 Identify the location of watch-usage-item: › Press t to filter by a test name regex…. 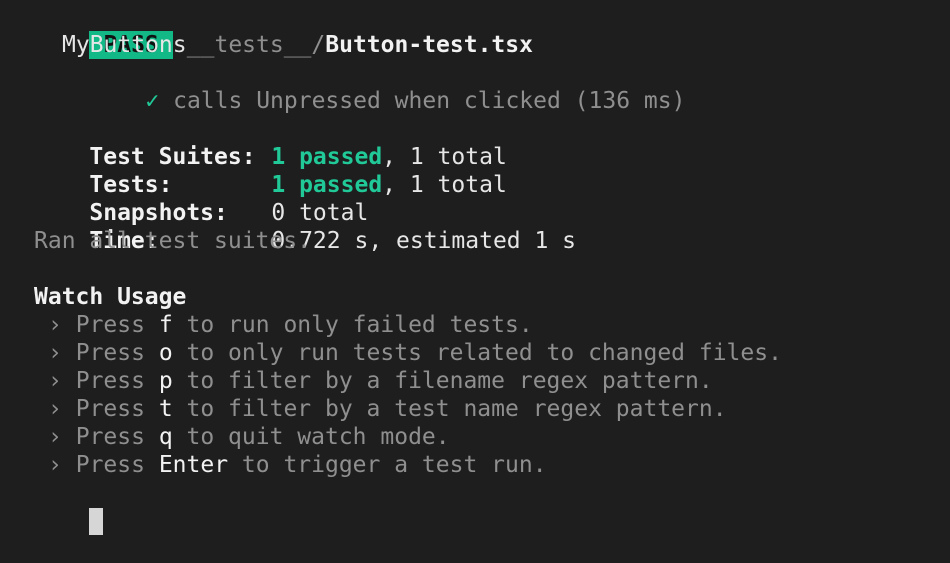
(492, 409).